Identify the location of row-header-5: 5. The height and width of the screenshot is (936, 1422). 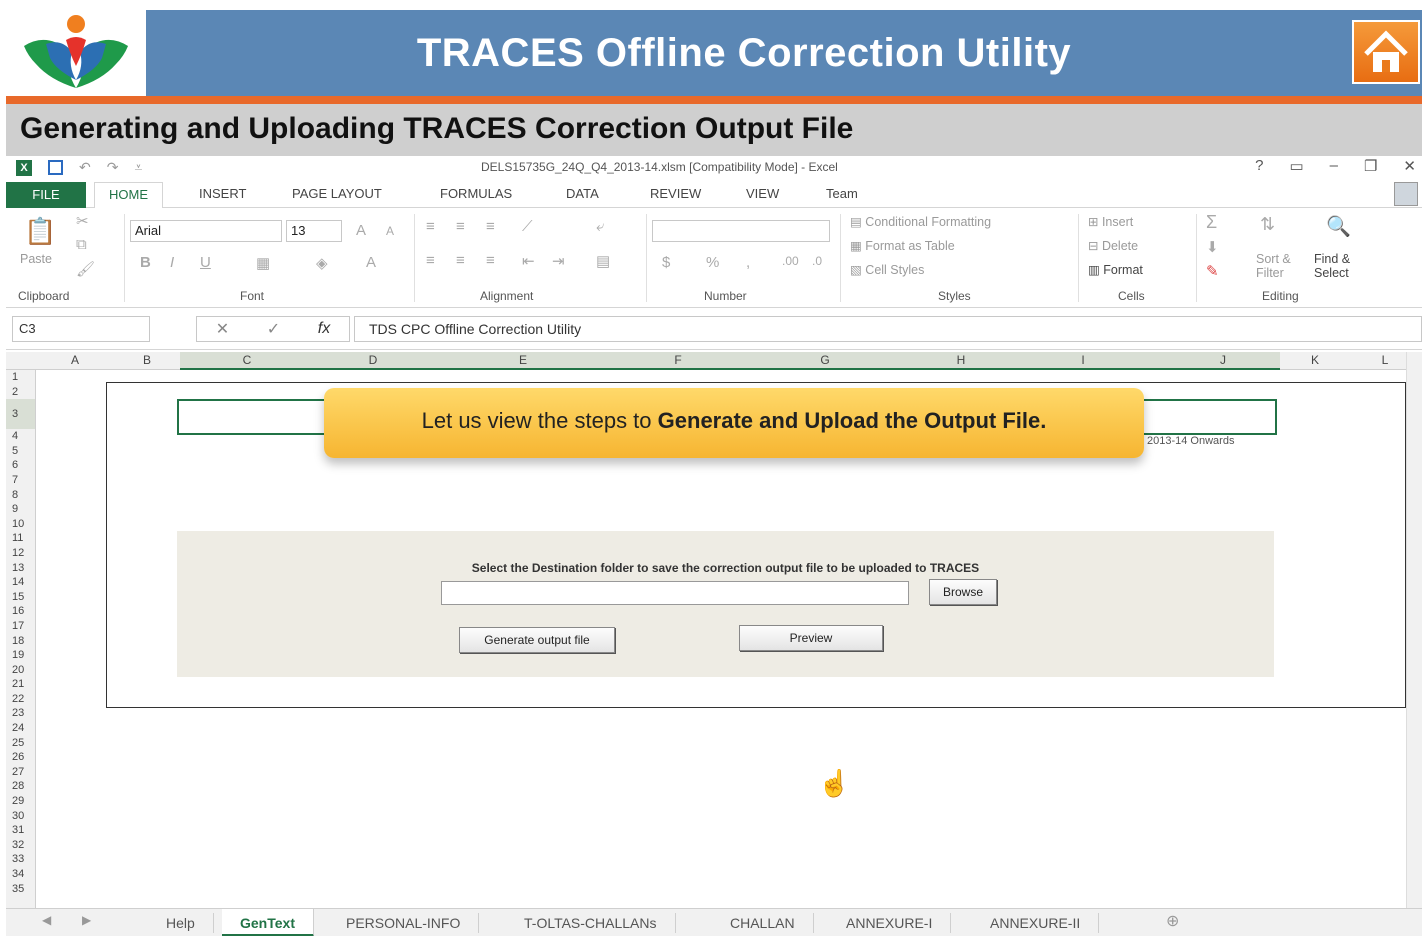
(20, 451).